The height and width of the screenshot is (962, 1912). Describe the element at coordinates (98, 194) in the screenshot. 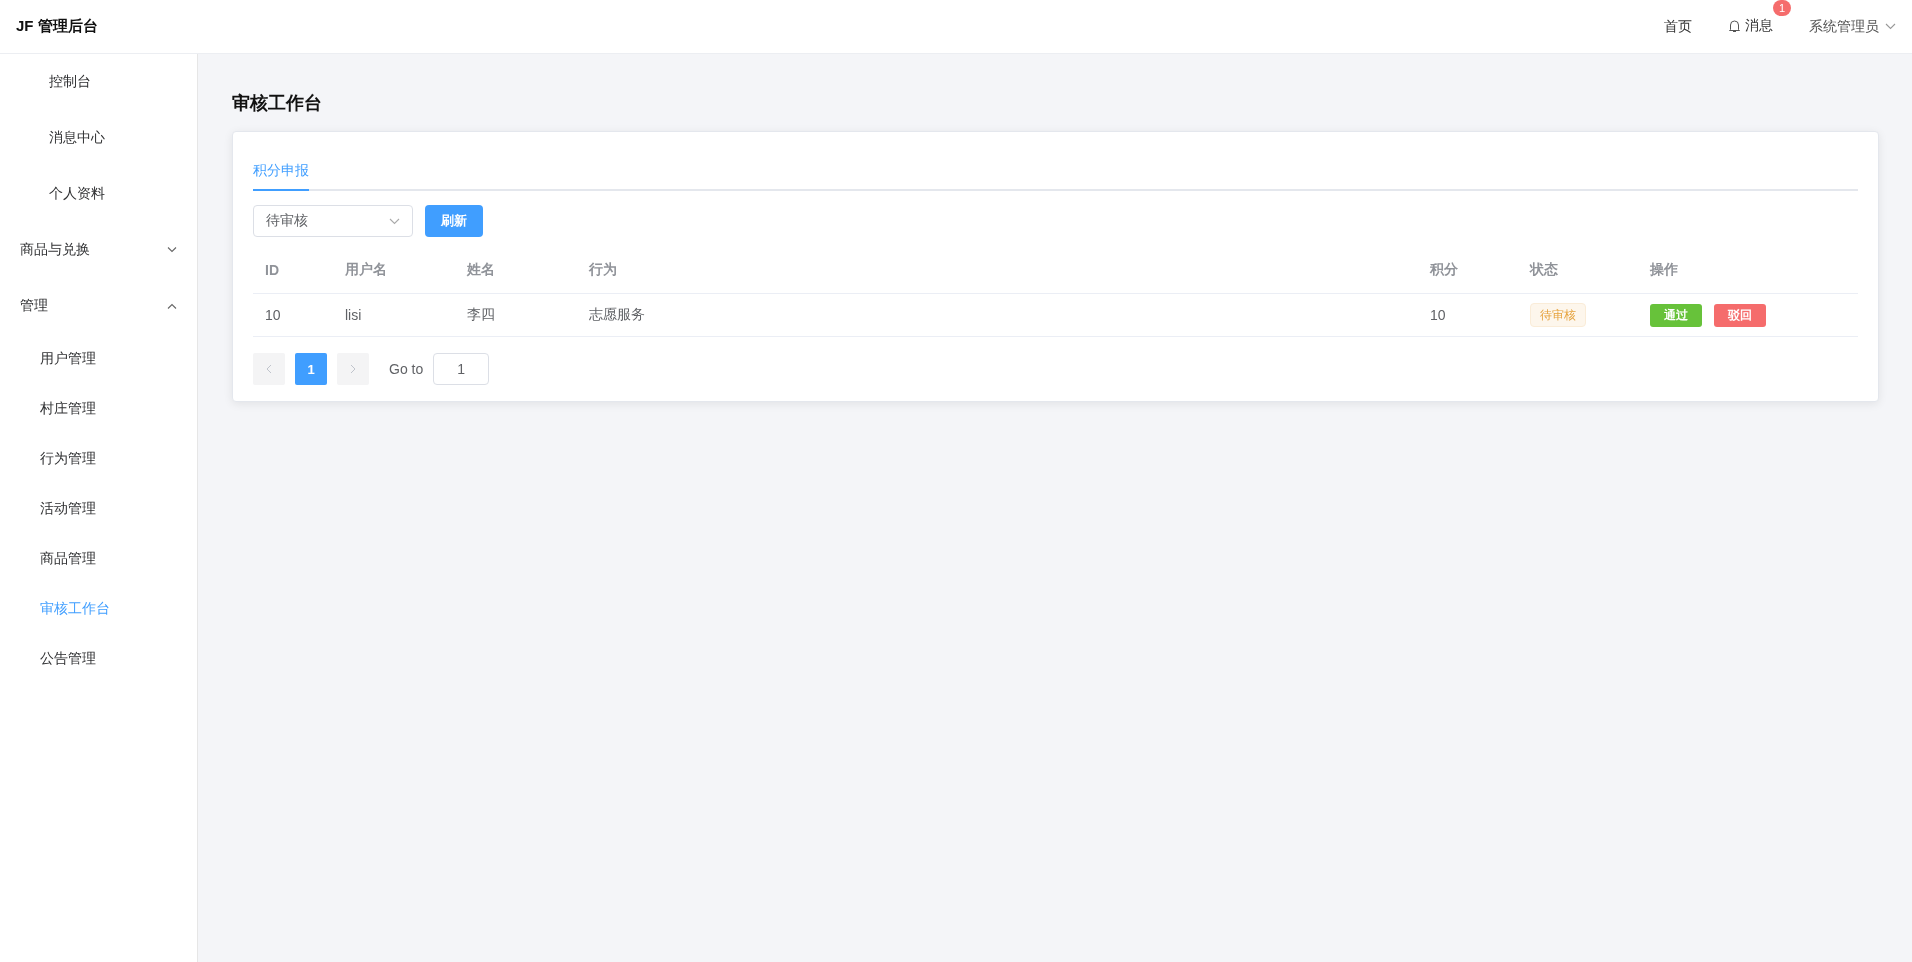

I see `sidebar-item: 个人资料` at that location.